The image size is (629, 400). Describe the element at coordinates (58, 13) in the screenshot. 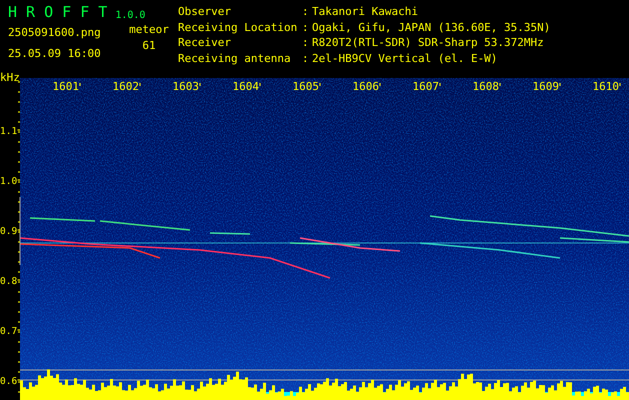

I see `app-title: H R O F F T` at that location.